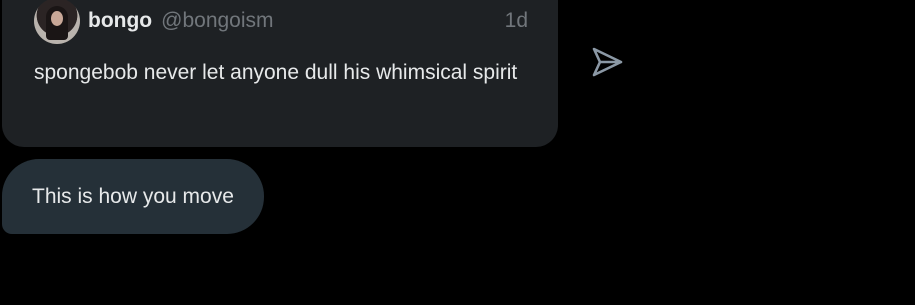  What do you see at coordinates (57, 18) in the screenshot?
I see `avatar-face` at bounding box center [57, 18].